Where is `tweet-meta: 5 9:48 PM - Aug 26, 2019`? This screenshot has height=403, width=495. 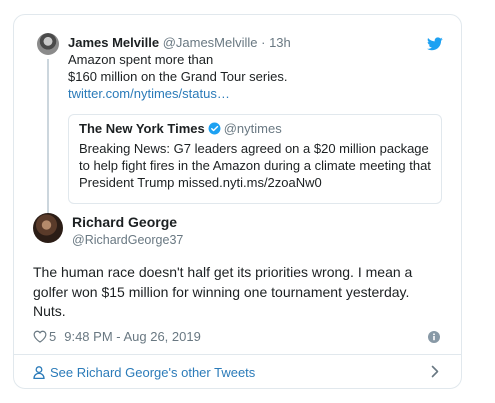
tweet-meta: 5 9:48 PM - Aug 26, 2019 is located at coordinates (117, 336).